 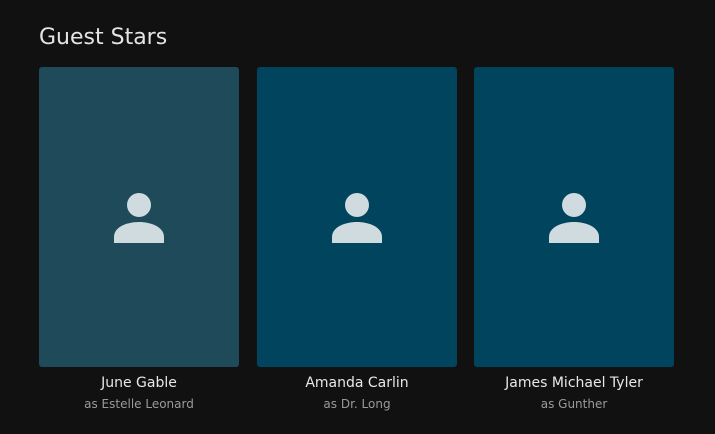 I want to click on cast-role: as Dr. Long, so click(x=357, y=404).